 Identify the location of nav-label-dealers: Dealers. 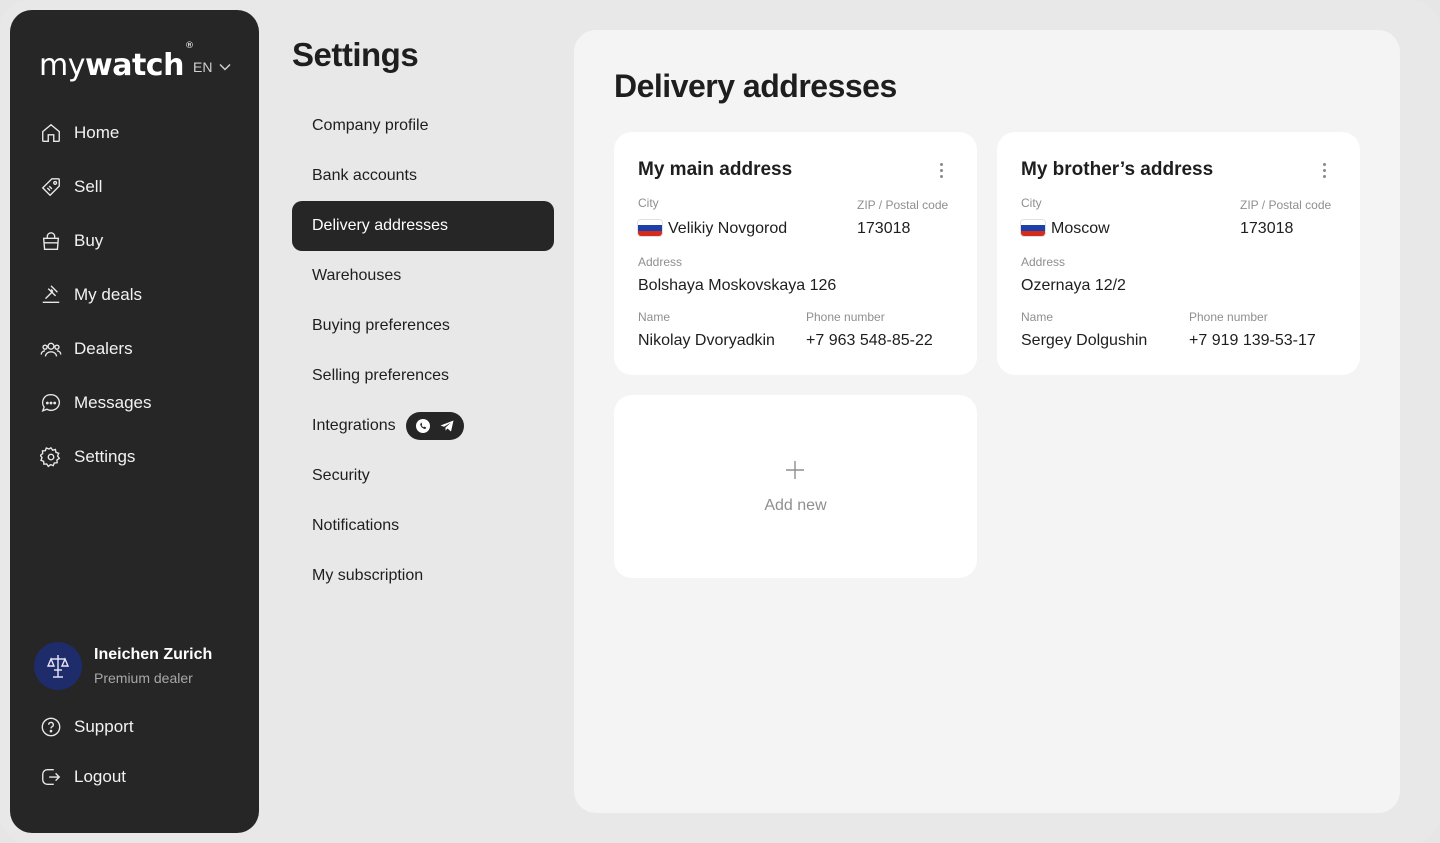
(103, 348).